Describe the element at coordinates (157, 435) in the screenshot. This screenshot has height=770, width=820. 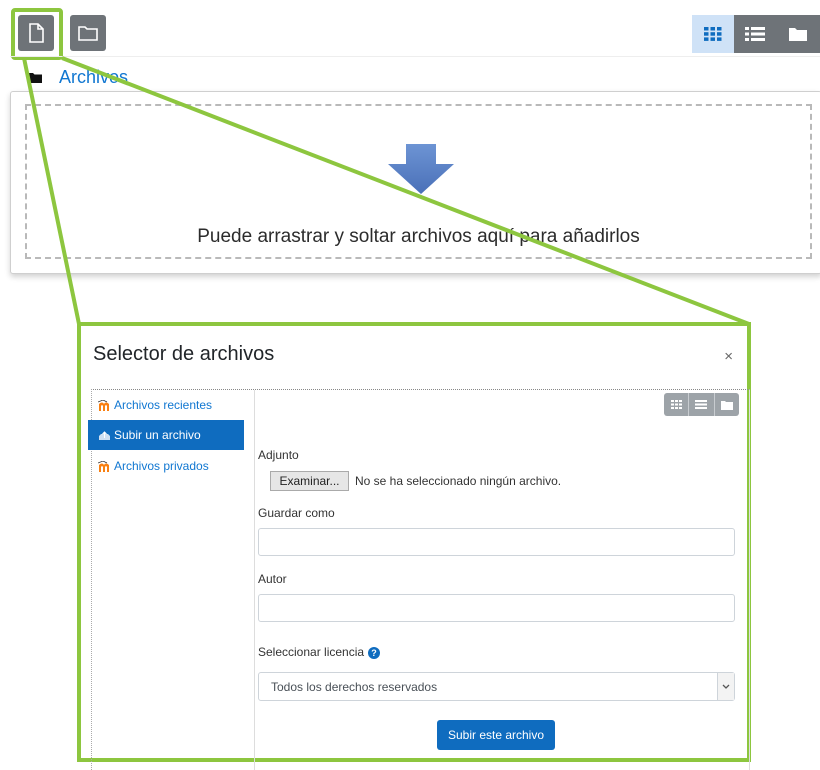
I see `sidebar-item-label: Subir un archivo` at that location.